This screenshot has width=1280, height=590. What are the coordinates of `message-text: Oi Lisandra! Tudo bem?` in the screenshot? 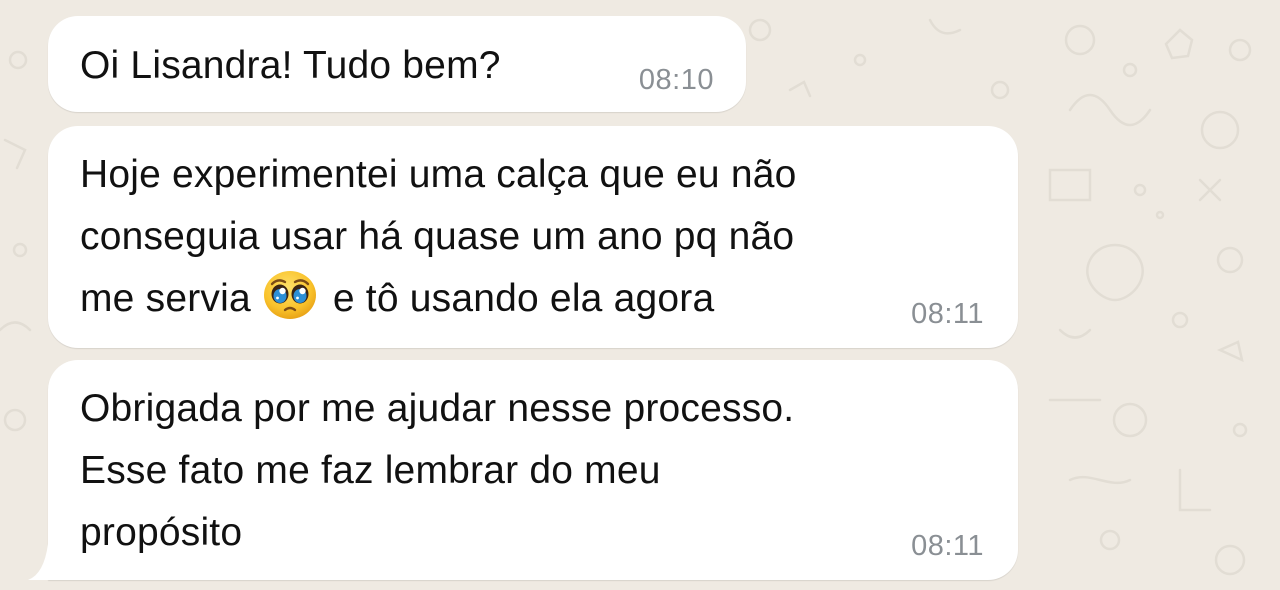 It's located at (290, 66).